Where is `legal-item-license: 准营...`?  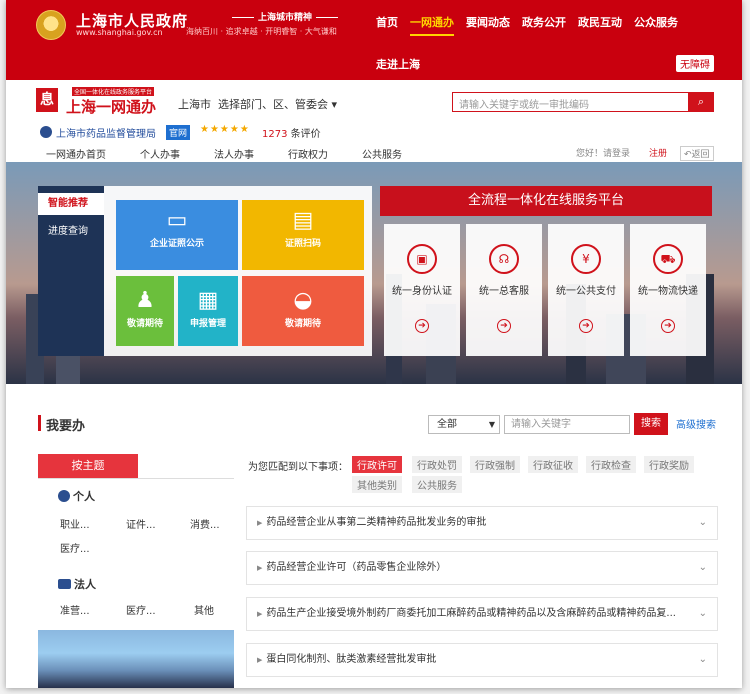
legal-item-license: 准营... is located at coordinates (75, 609).